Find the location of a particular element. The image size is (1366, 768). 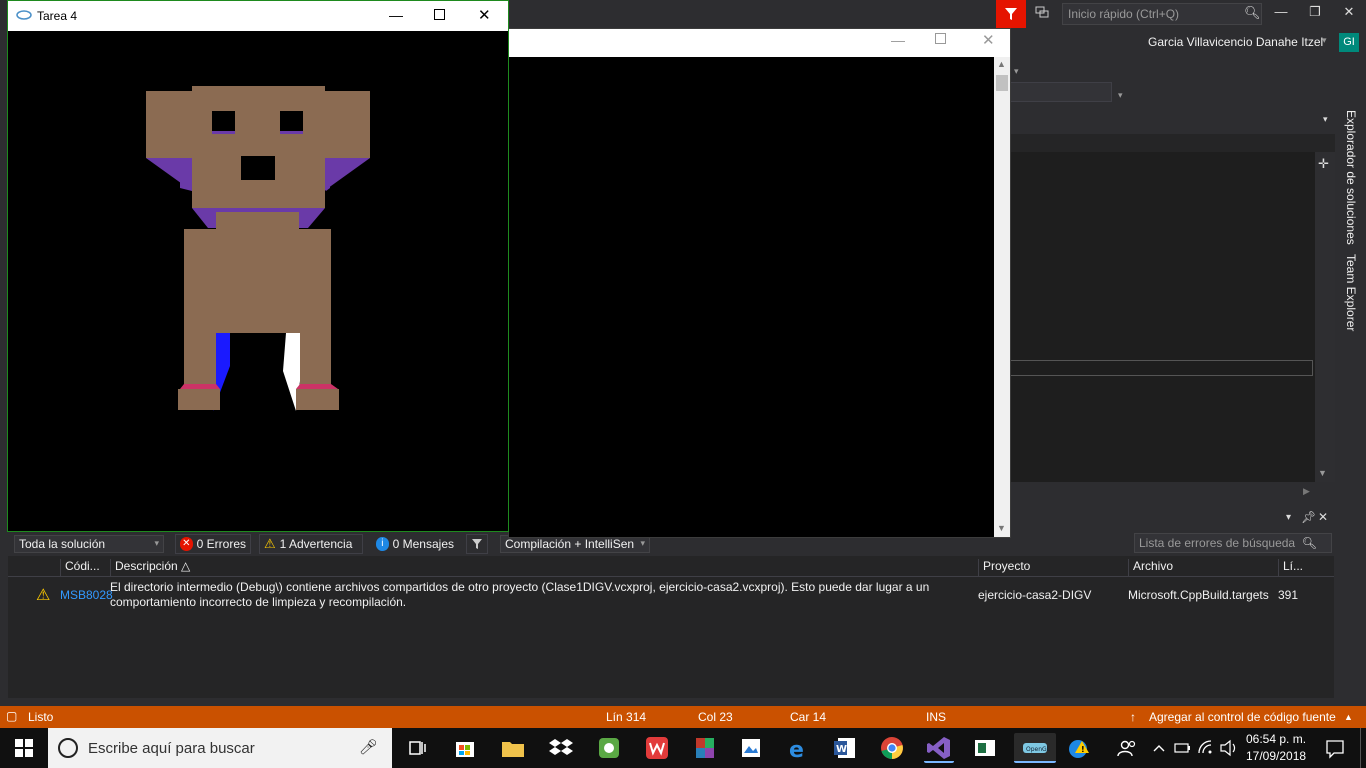

quick-launch-input: Inicio rápido (Ctrl+Q) is located at coordinates (1162, 14).